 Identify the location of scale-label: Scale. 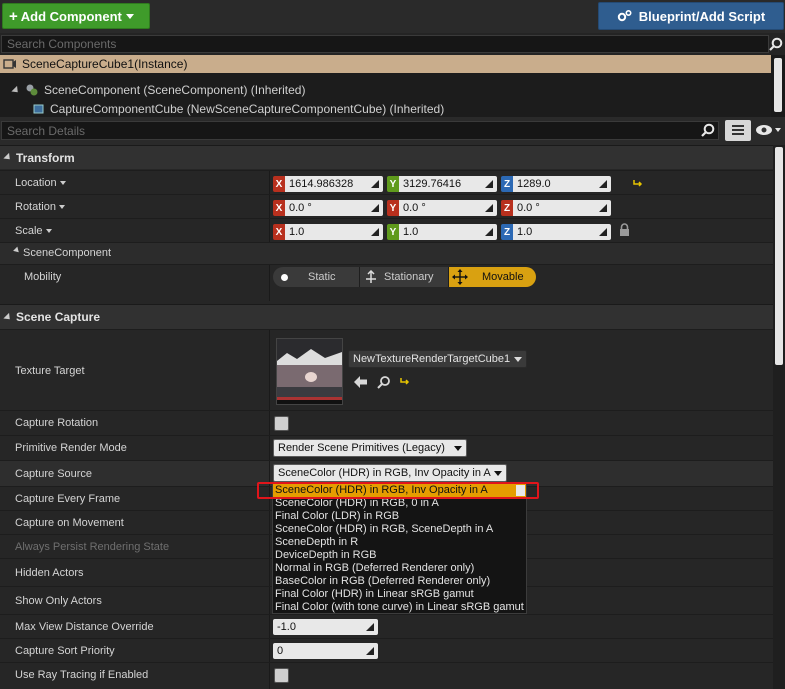
(33, 231).